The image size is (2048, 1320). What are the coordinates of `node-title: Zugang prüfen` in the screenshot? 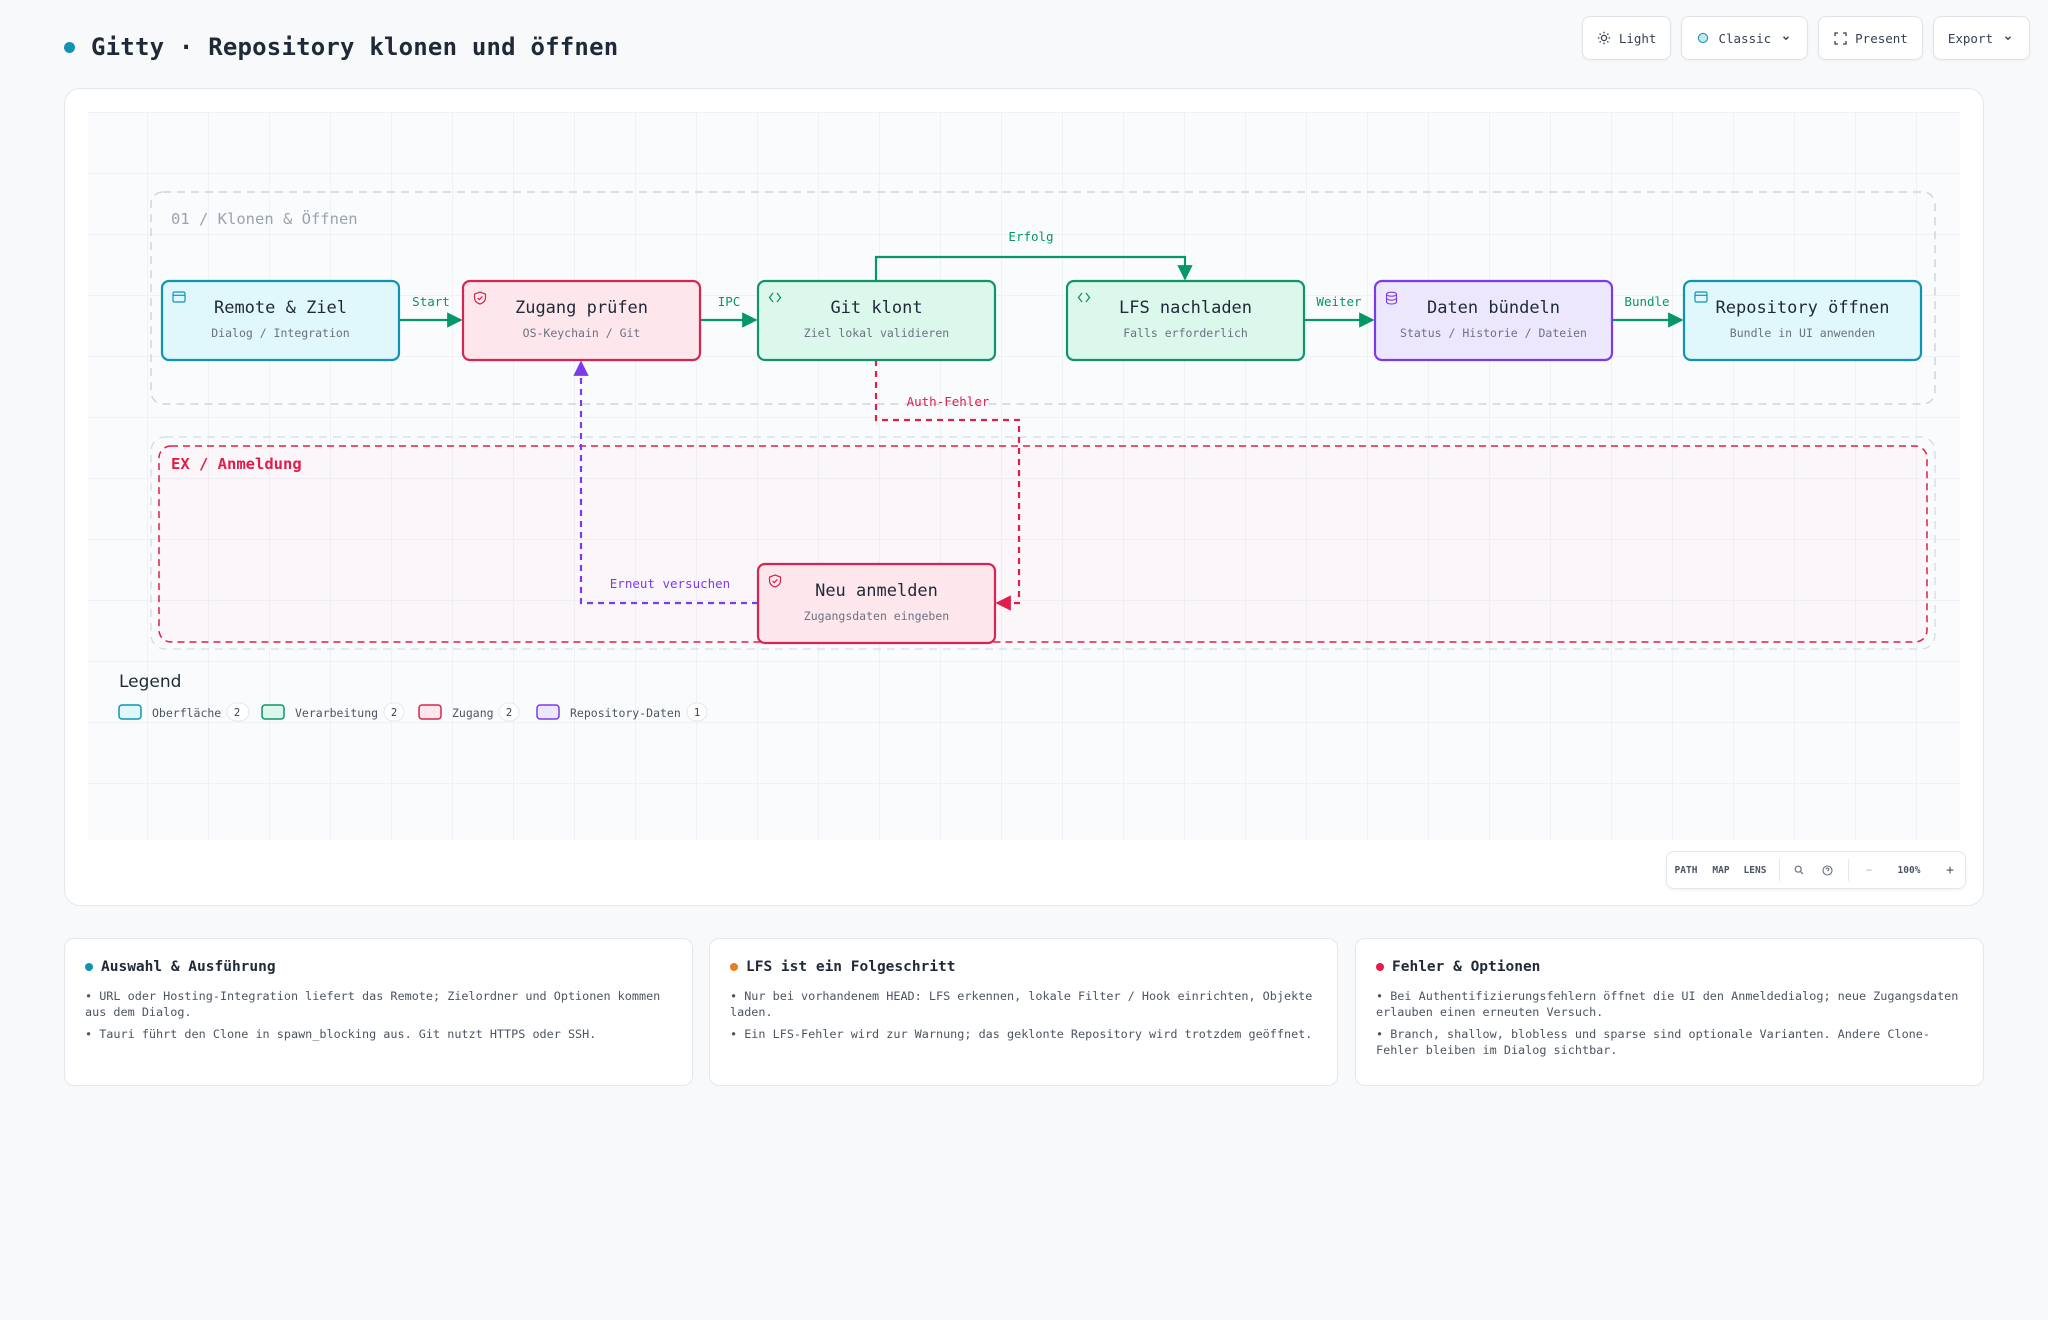 It's located at (581, 308).